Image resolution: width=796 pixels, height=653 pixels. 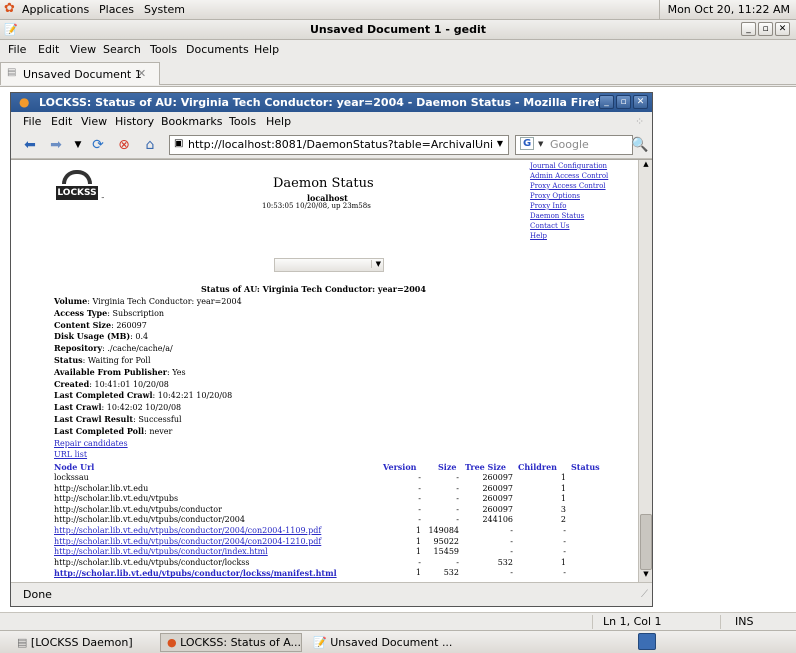 What do you see at coordinates (116, 9) in the screenshot?
I see `places-menu: Places` at bounding box center [116, 9].